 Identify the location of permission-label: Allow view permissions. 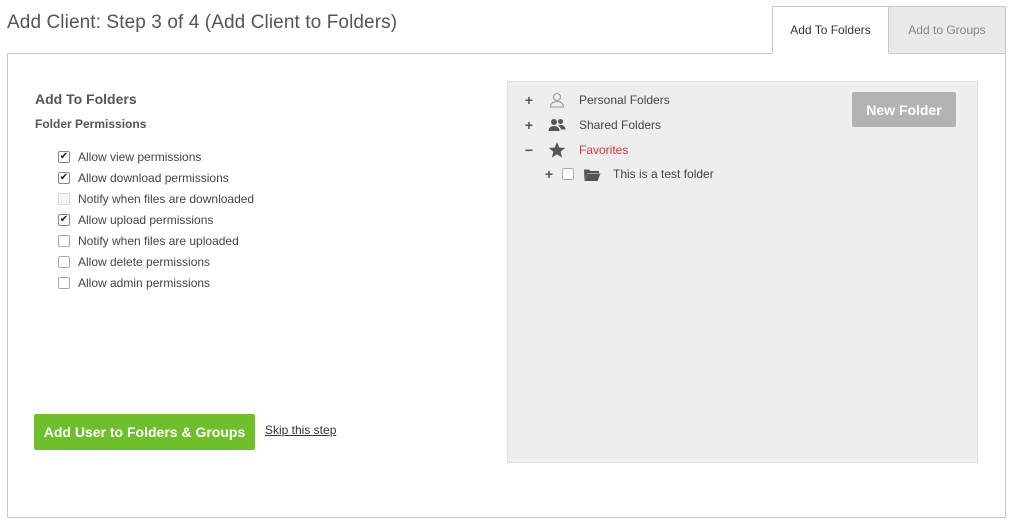
(140, 156).